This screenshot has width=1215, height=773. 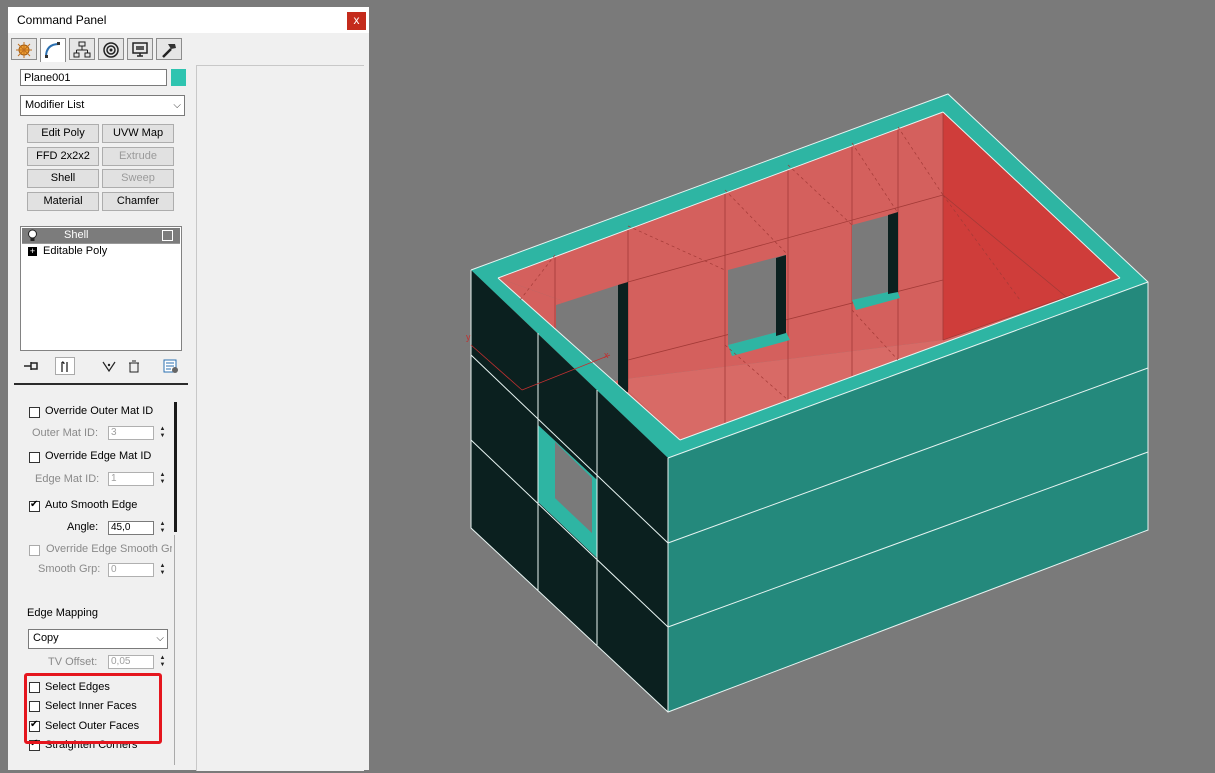 I want to click on scrollbar-track, so click(x=174, y=650).